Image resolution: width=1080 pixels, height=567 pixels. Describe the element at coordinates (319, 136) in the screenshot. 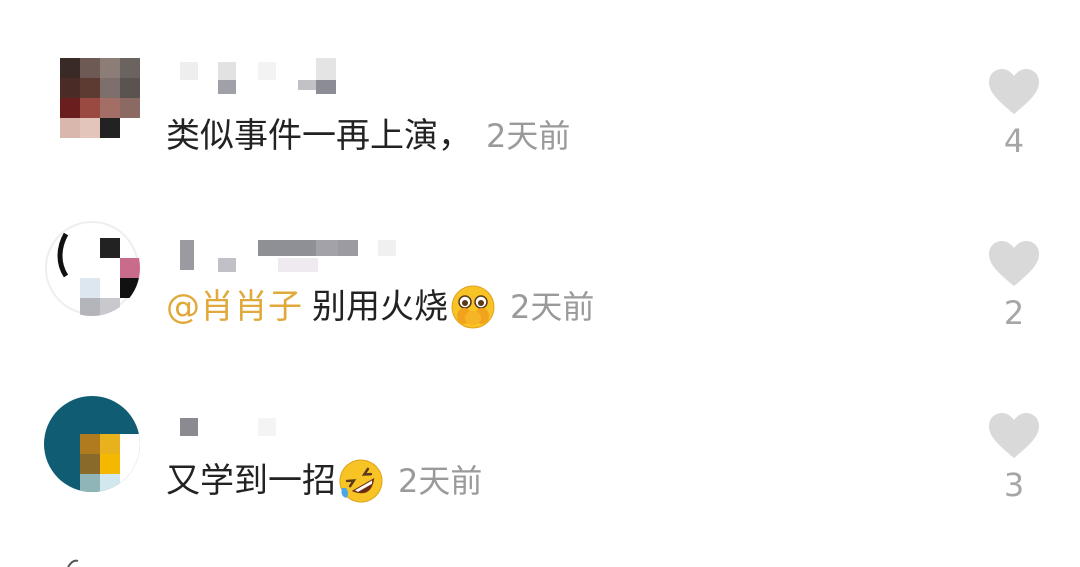

I see `comment-text: 类似事件一再上演，` at that location.